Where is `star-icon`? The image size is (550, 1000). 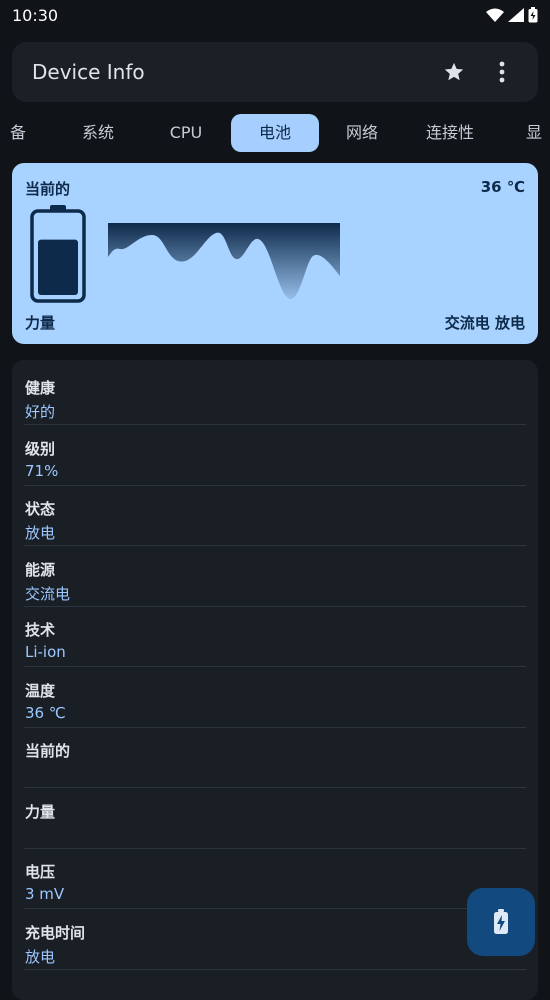 star-icon is located at coordinates (454, 71).